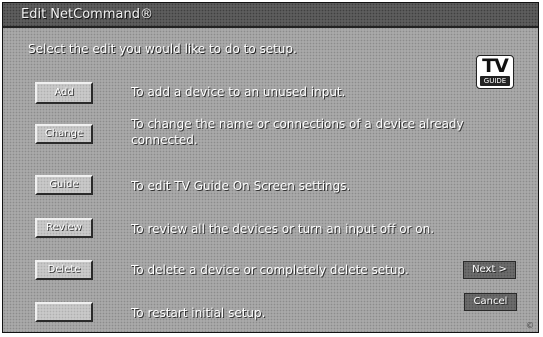 This screenshot has height=337, width=543. I want to click on window-title: Edit NetCommand®, so click(87, 14).